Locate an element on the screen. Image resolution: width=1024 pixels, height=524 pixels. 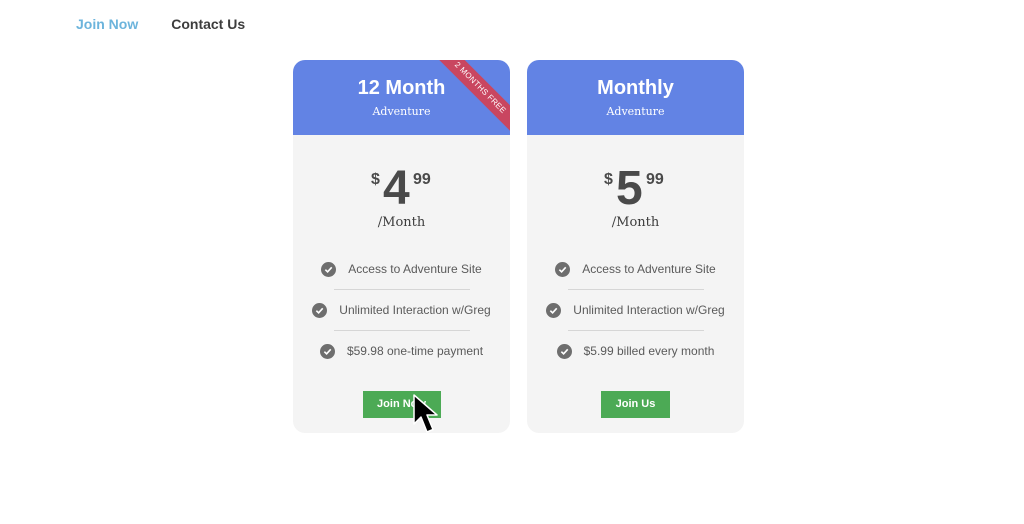
price-whole: 5 is located at coordinates (629, 188).